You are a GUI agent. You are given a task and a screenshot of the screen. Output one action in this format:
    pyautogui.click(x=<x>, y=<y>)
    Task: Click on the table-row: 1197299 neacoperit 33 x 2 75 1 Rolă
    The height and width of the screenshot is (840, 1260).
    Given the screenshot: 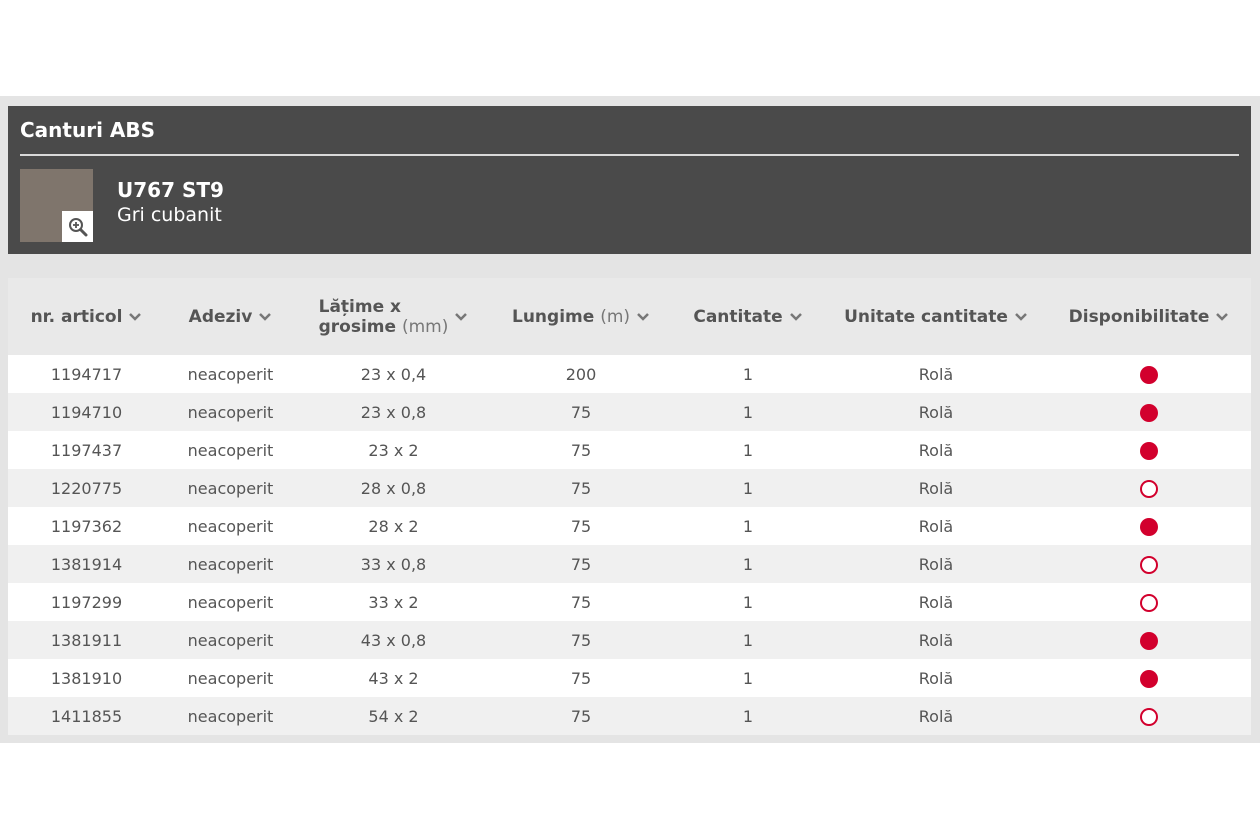 What is the action you would take?
    pyautogui.click(x=629, y=602)
    